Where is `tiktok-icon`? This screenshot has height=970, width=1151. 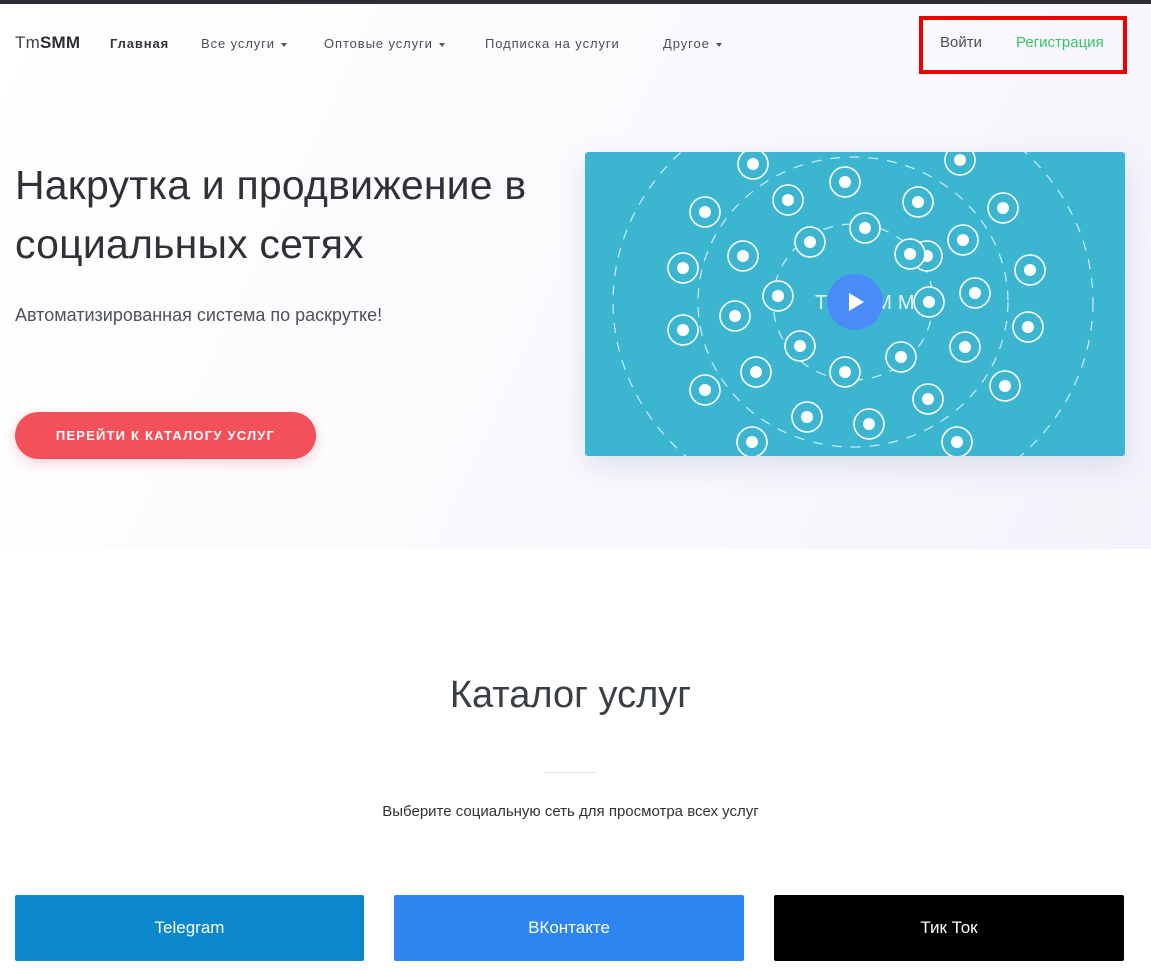 tiktok-icon is located at coordinates (753, 166).